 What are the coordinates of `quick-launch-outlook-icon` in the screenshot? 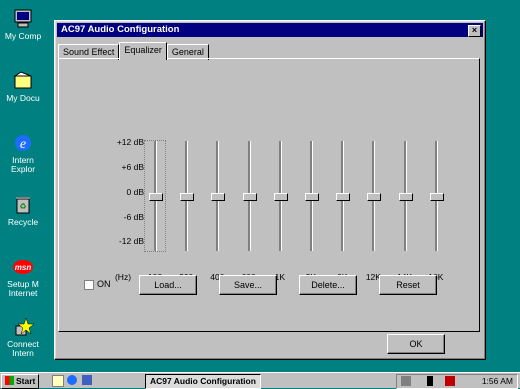 It's located at (87, 380).